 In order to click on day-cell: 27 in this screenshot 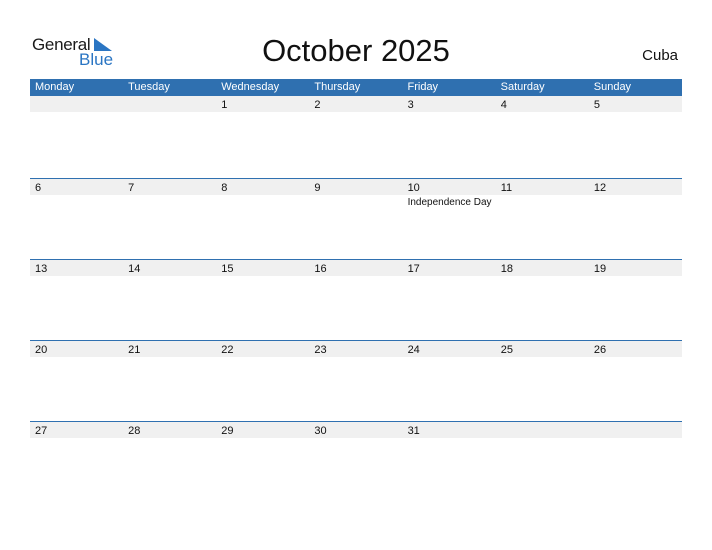, I will do `click(76, 462)`.